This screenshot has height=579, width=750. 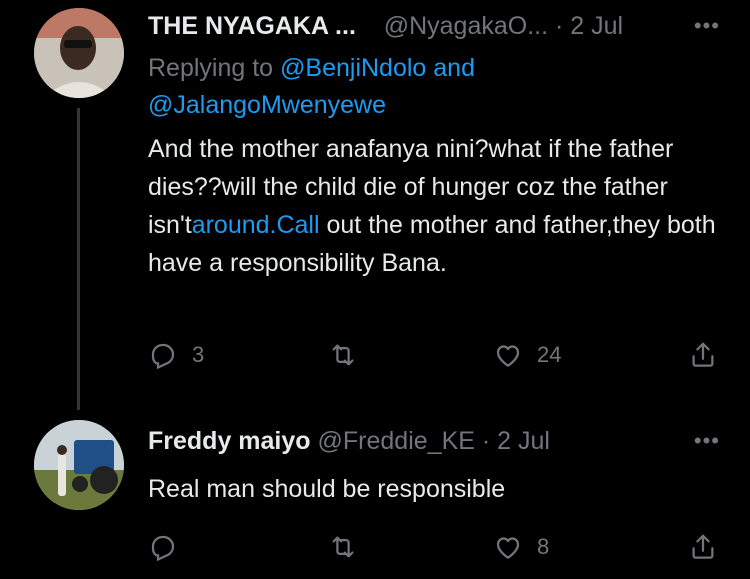 I want to click on like-count: 8, so click(x=543, y=546).